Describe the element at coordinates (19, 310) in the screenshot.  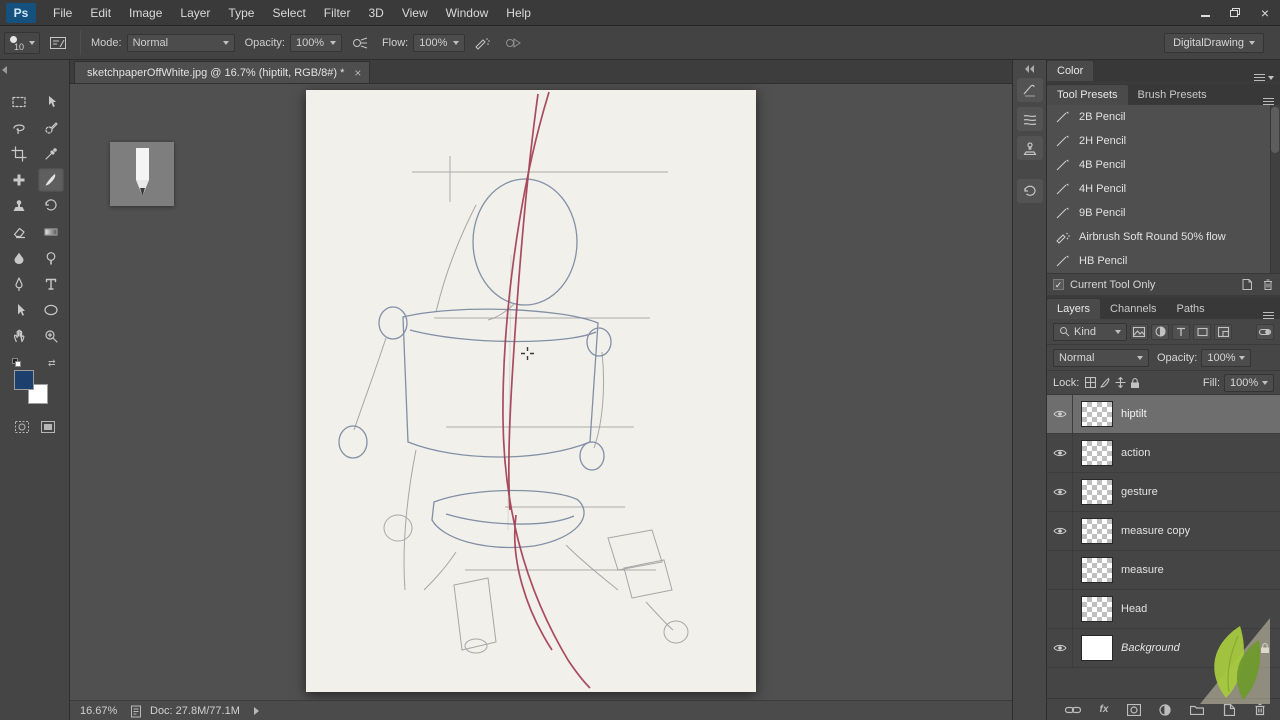
I see `path-selection-tool` at that location.